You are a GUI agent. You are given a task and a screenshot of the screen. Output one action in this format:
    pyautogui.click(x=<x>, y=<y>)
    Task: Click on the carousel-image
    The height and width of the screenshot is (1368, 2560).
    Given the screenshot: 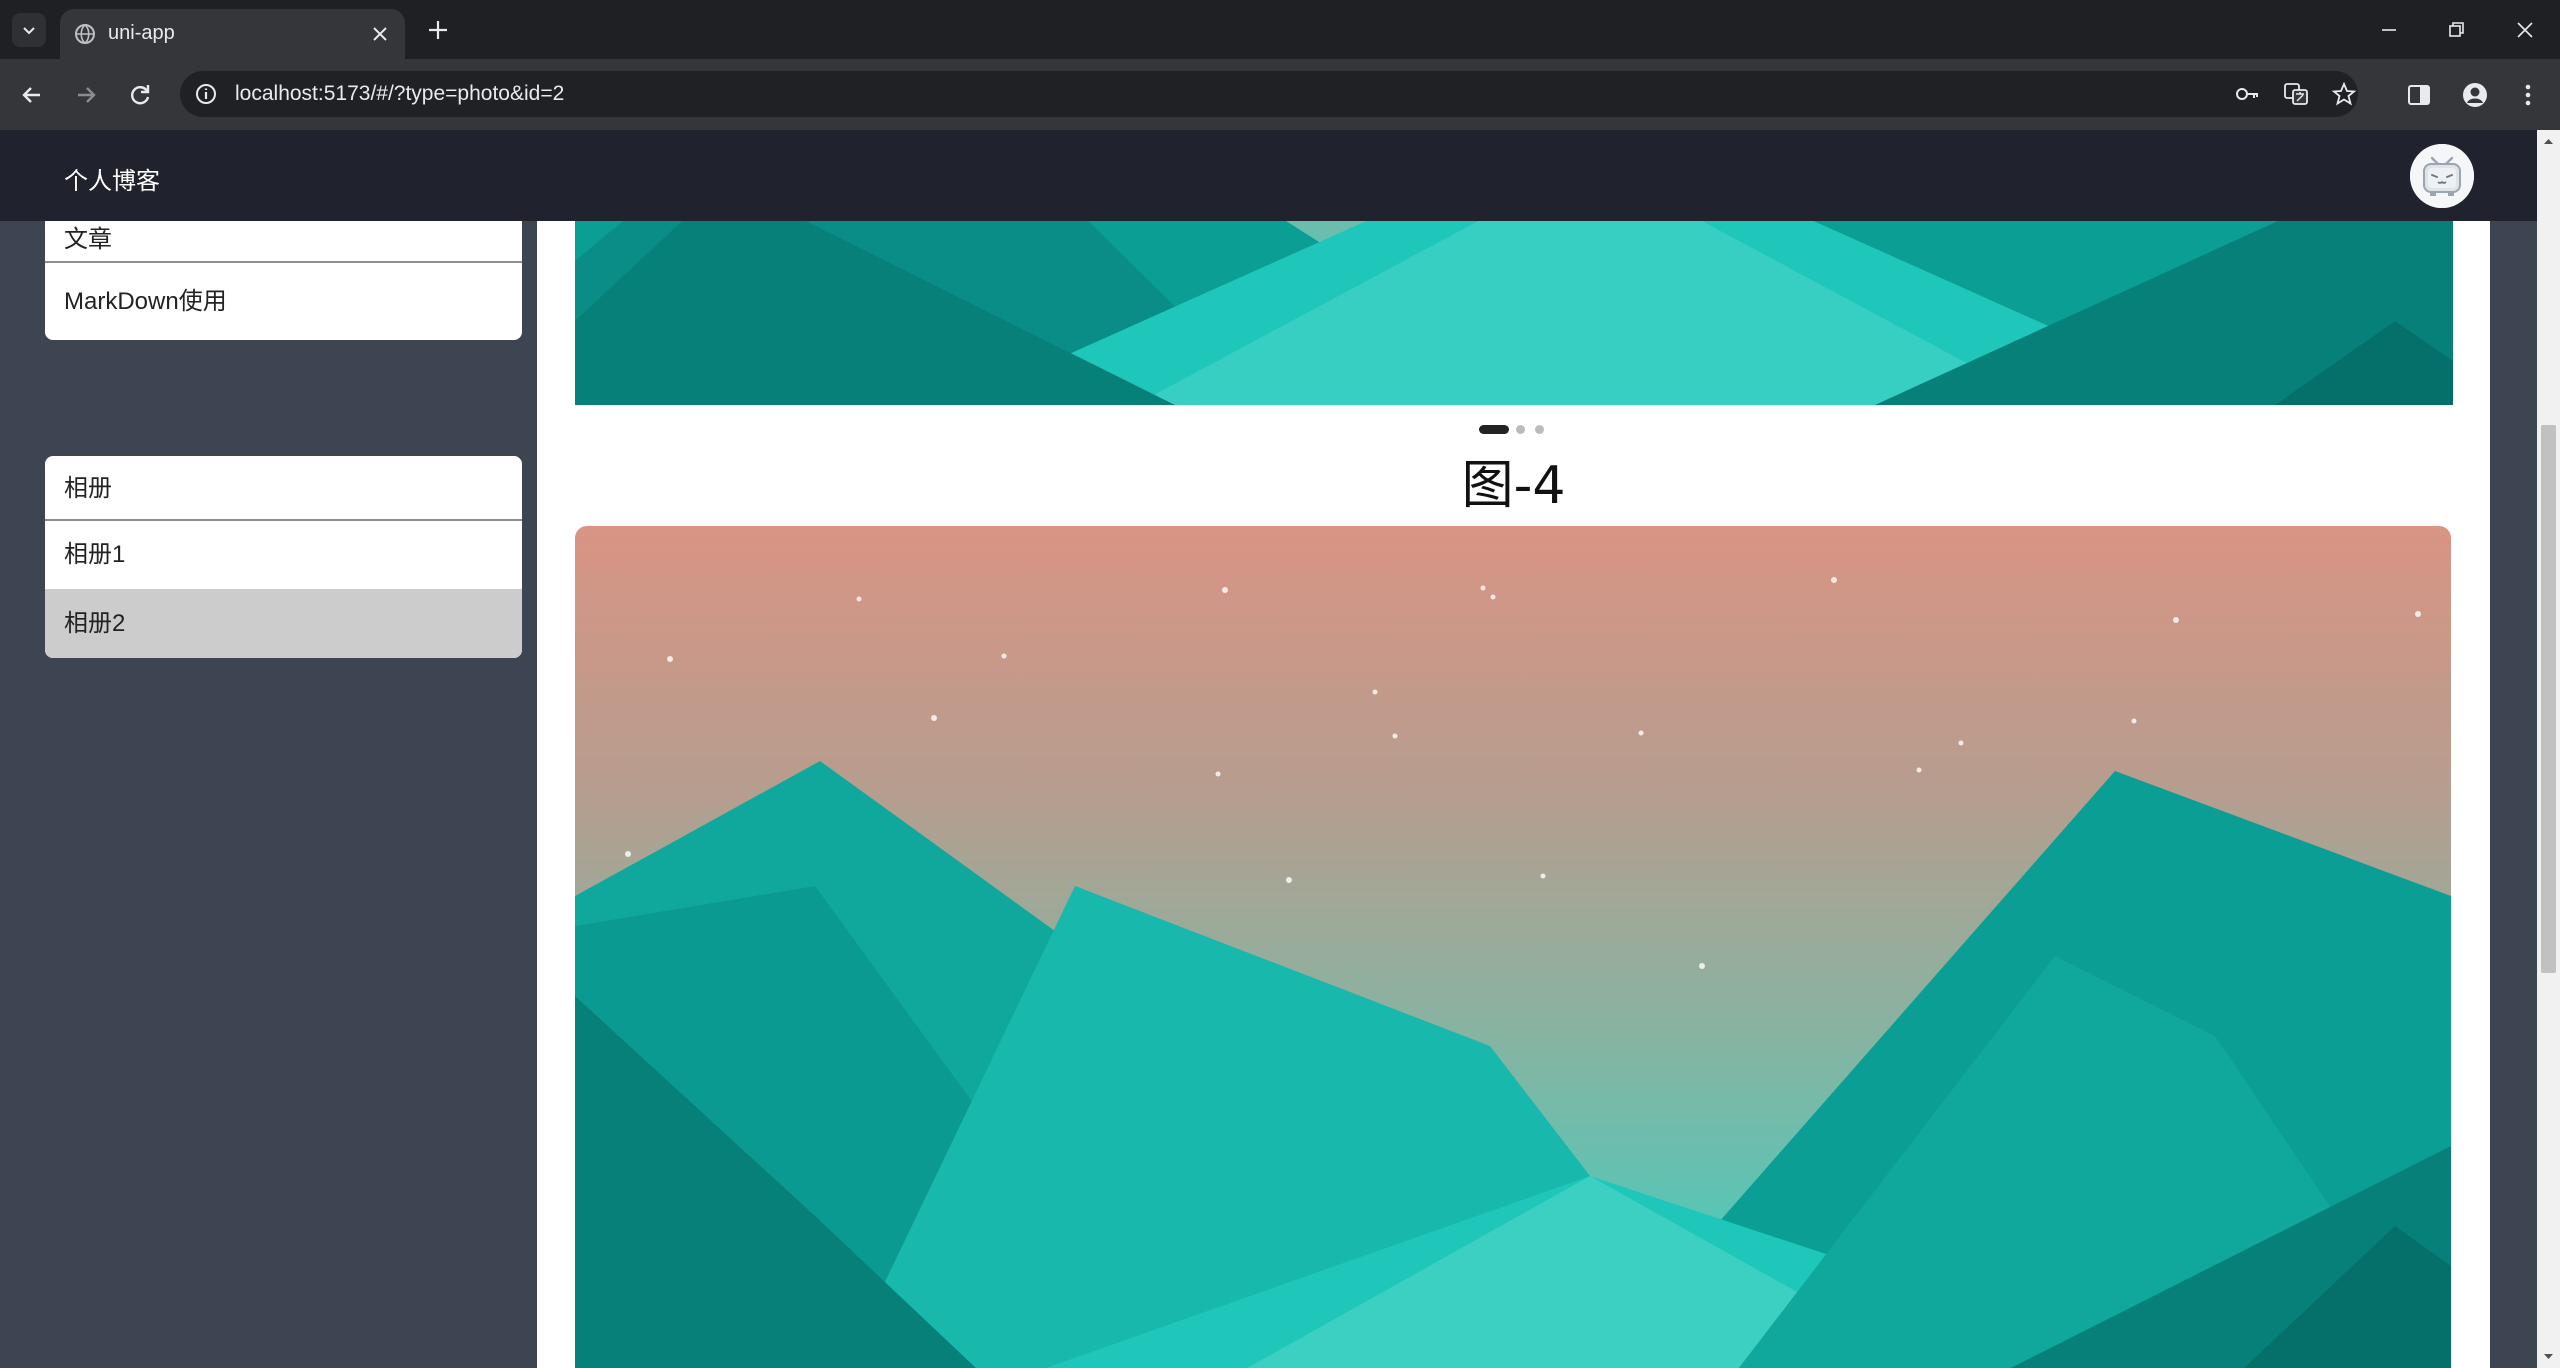 What is the action you would take?
    pyautogui.click(x=1514, y=313)
    